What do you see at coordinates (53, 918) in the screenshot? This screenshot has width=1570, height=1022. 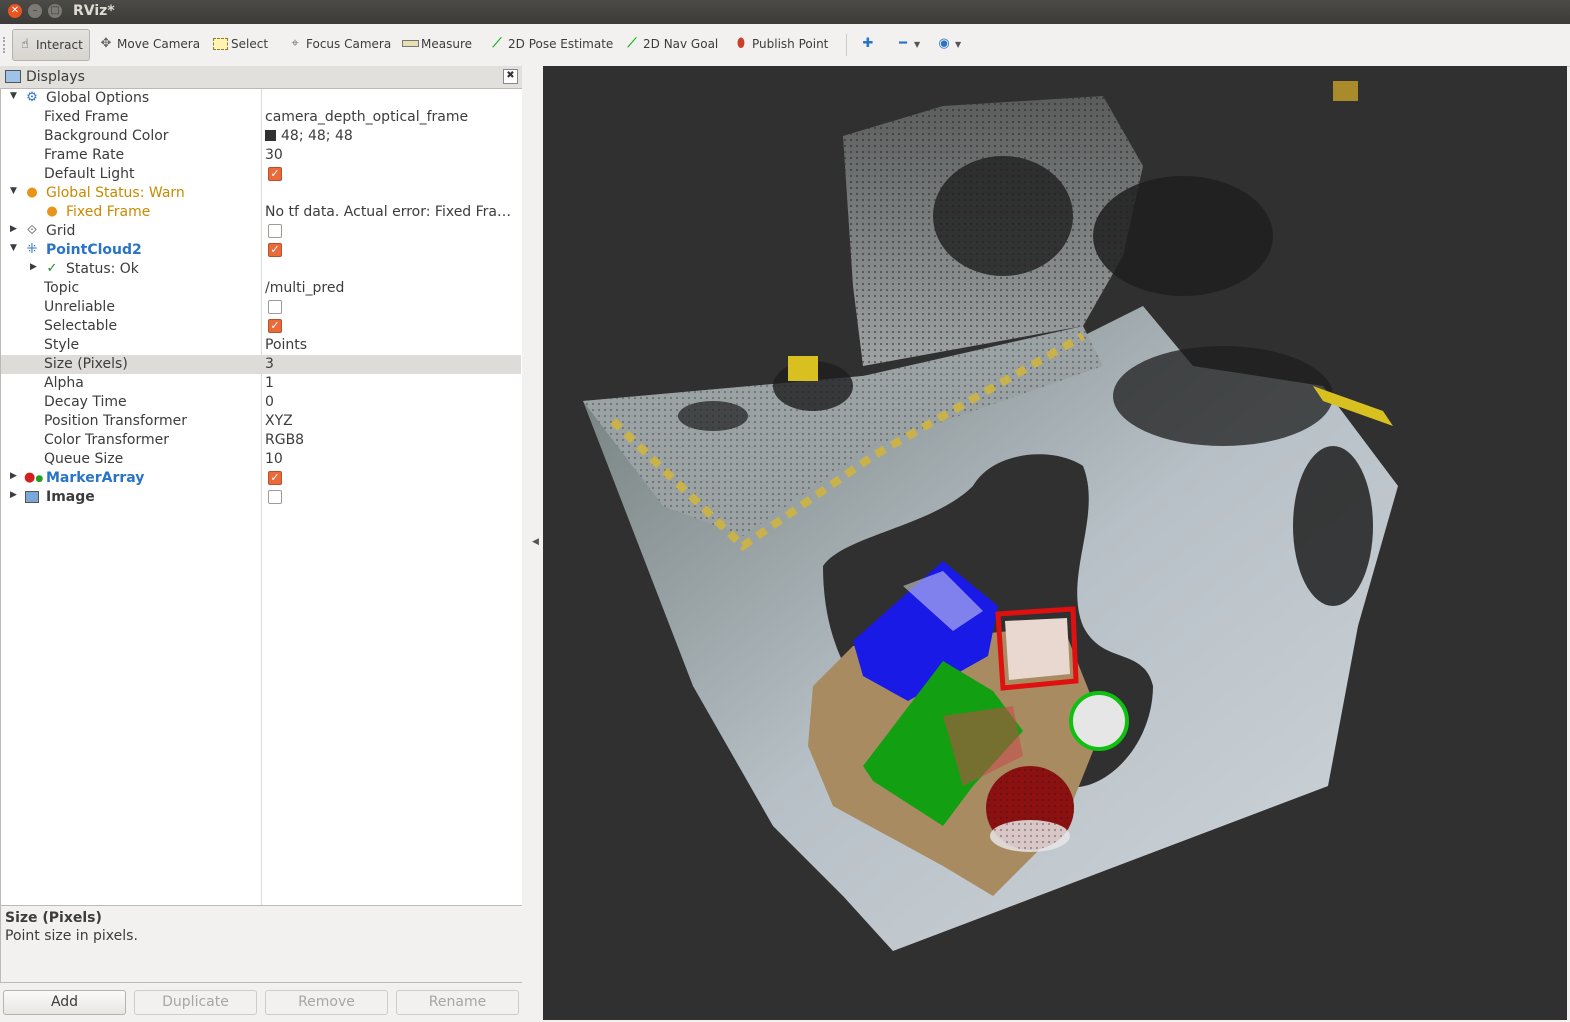 I see `description-title: Size (Pixels)` at bounding box center [53, 918].